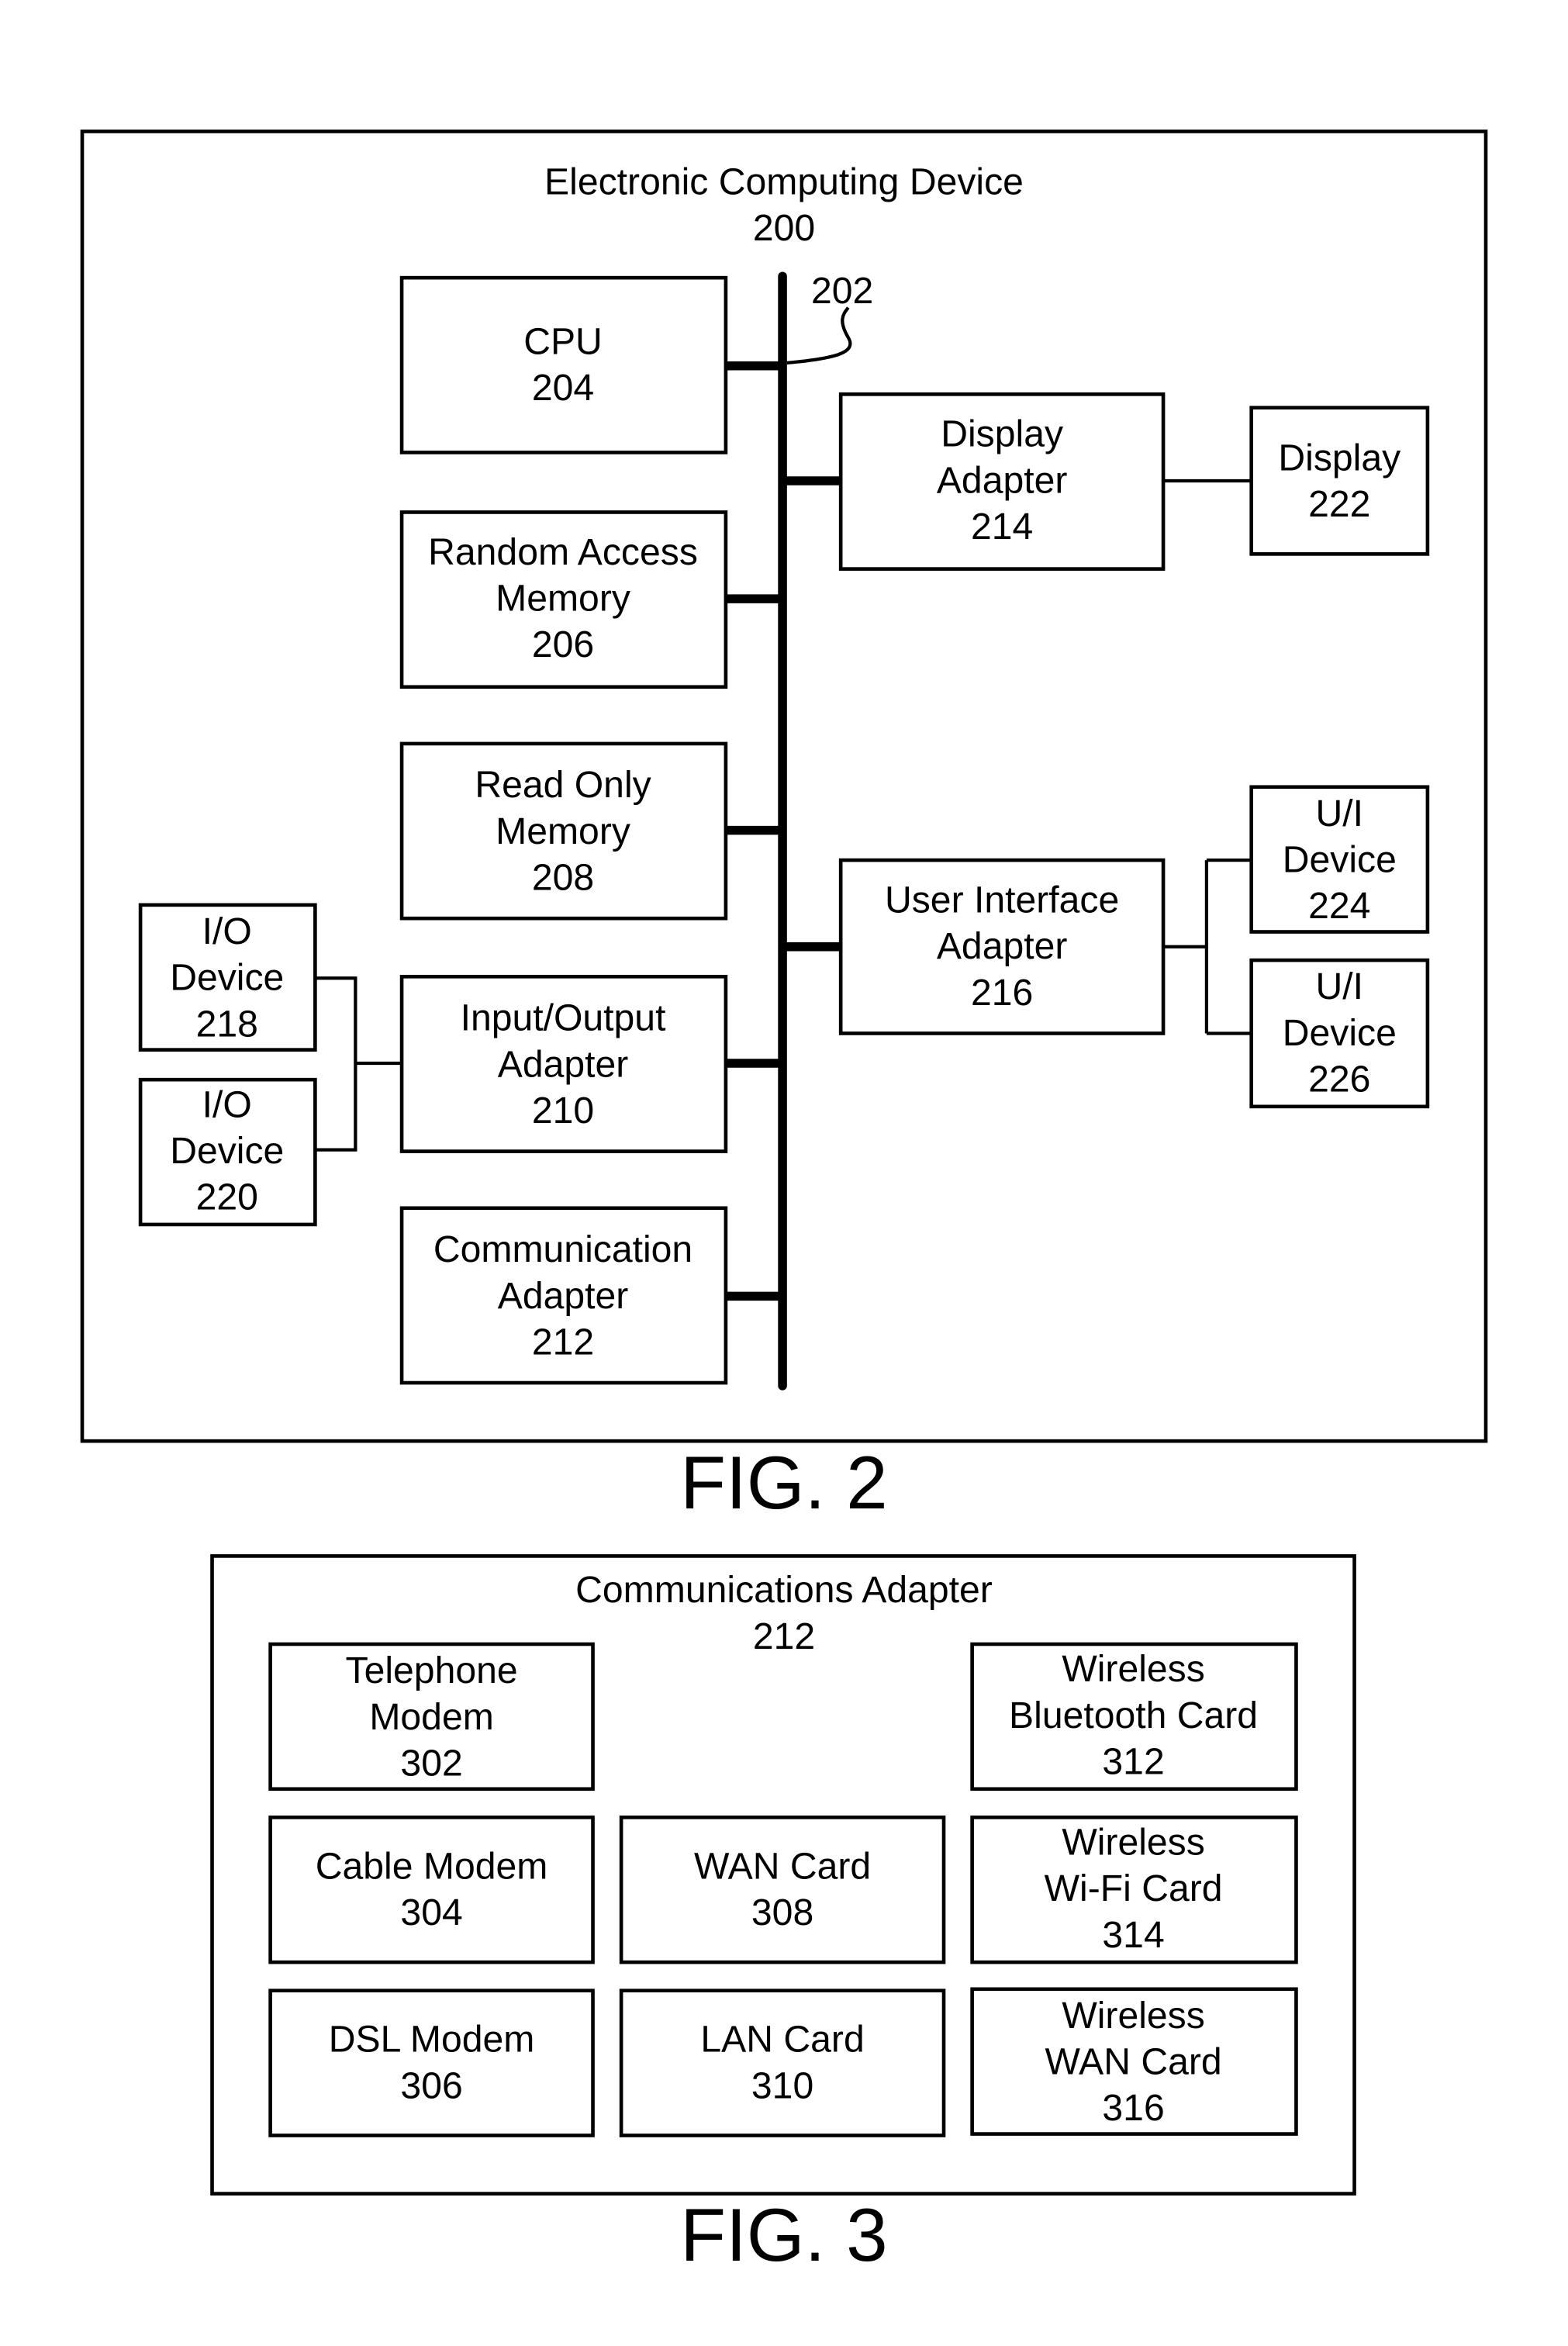 The image size is (1568, 2346). Describe the element at coordinates (1339, 481) in the screenshot. I see `display-block: Display 222` at that location.